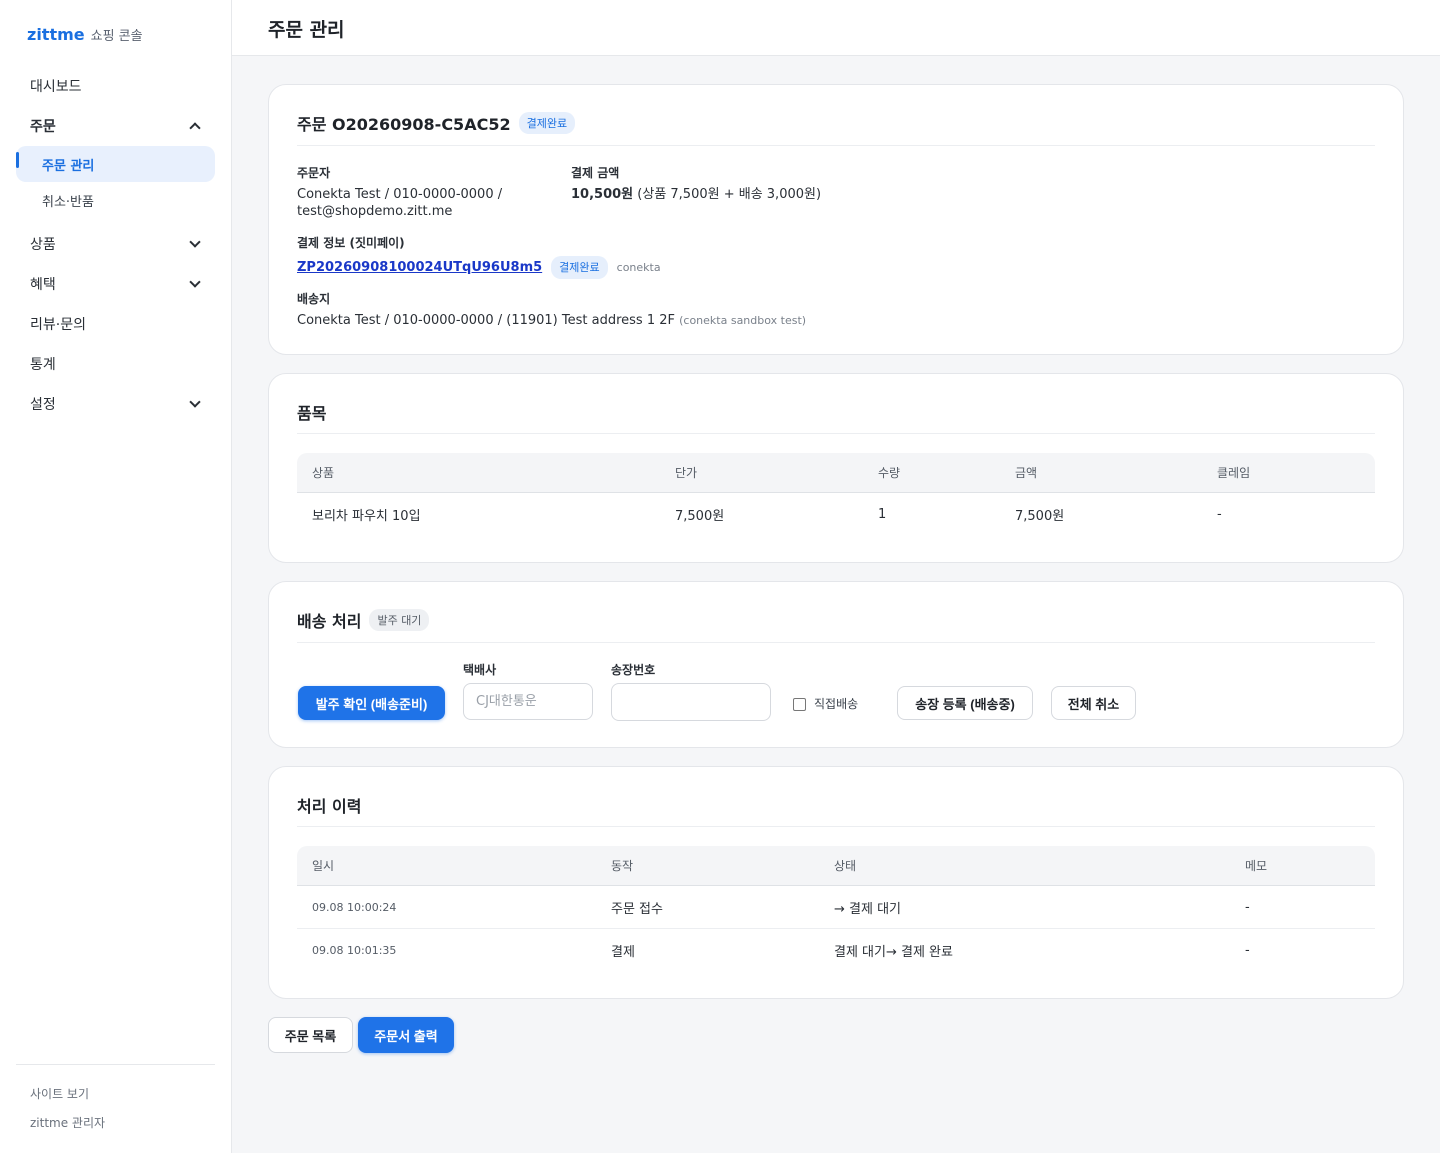  I want to click on sidebar-item-label: 주문, so click(43, 127).